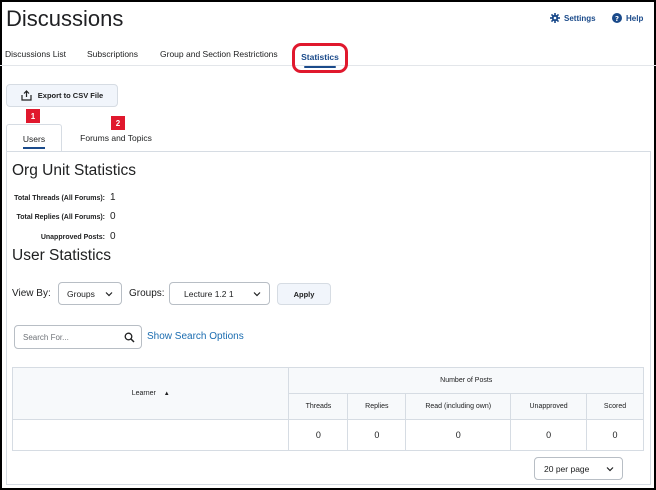 The height and width of the screenshot is (490, 656). I want to click on learner-column-header: Learner ▲, so click(150, 393).